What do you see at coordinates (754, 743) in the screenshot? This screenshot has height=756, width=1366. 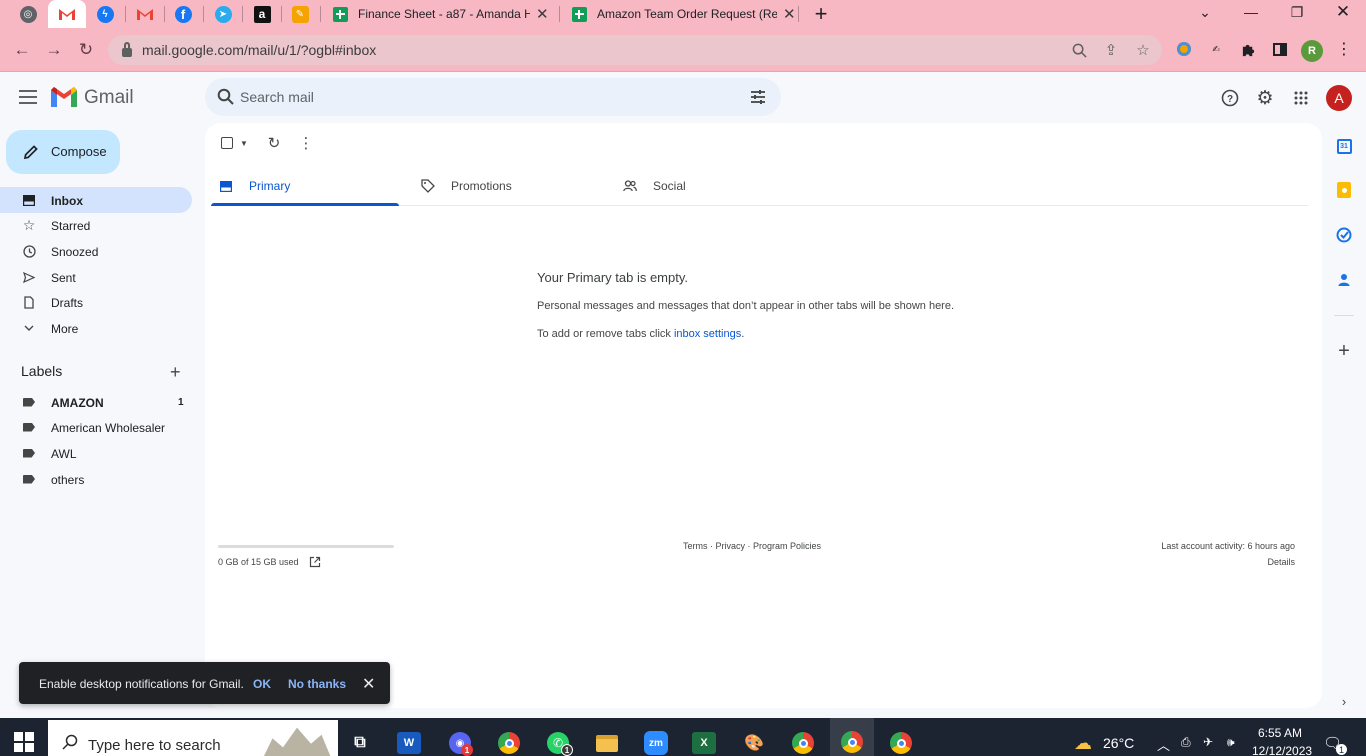 I see `paint-icon: 🎨` at bounding box center [754, 743].